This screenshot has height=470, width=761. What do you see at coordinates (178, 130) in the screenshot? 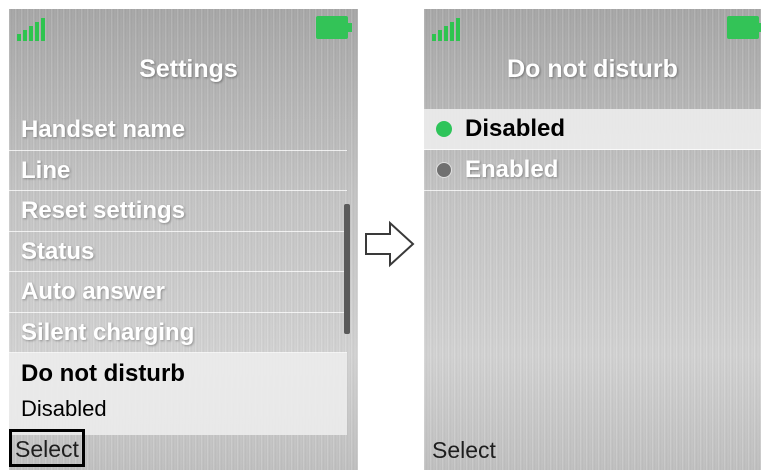
I see `menu-item-handset-name: Handset name` at bounding box center [178, 130].